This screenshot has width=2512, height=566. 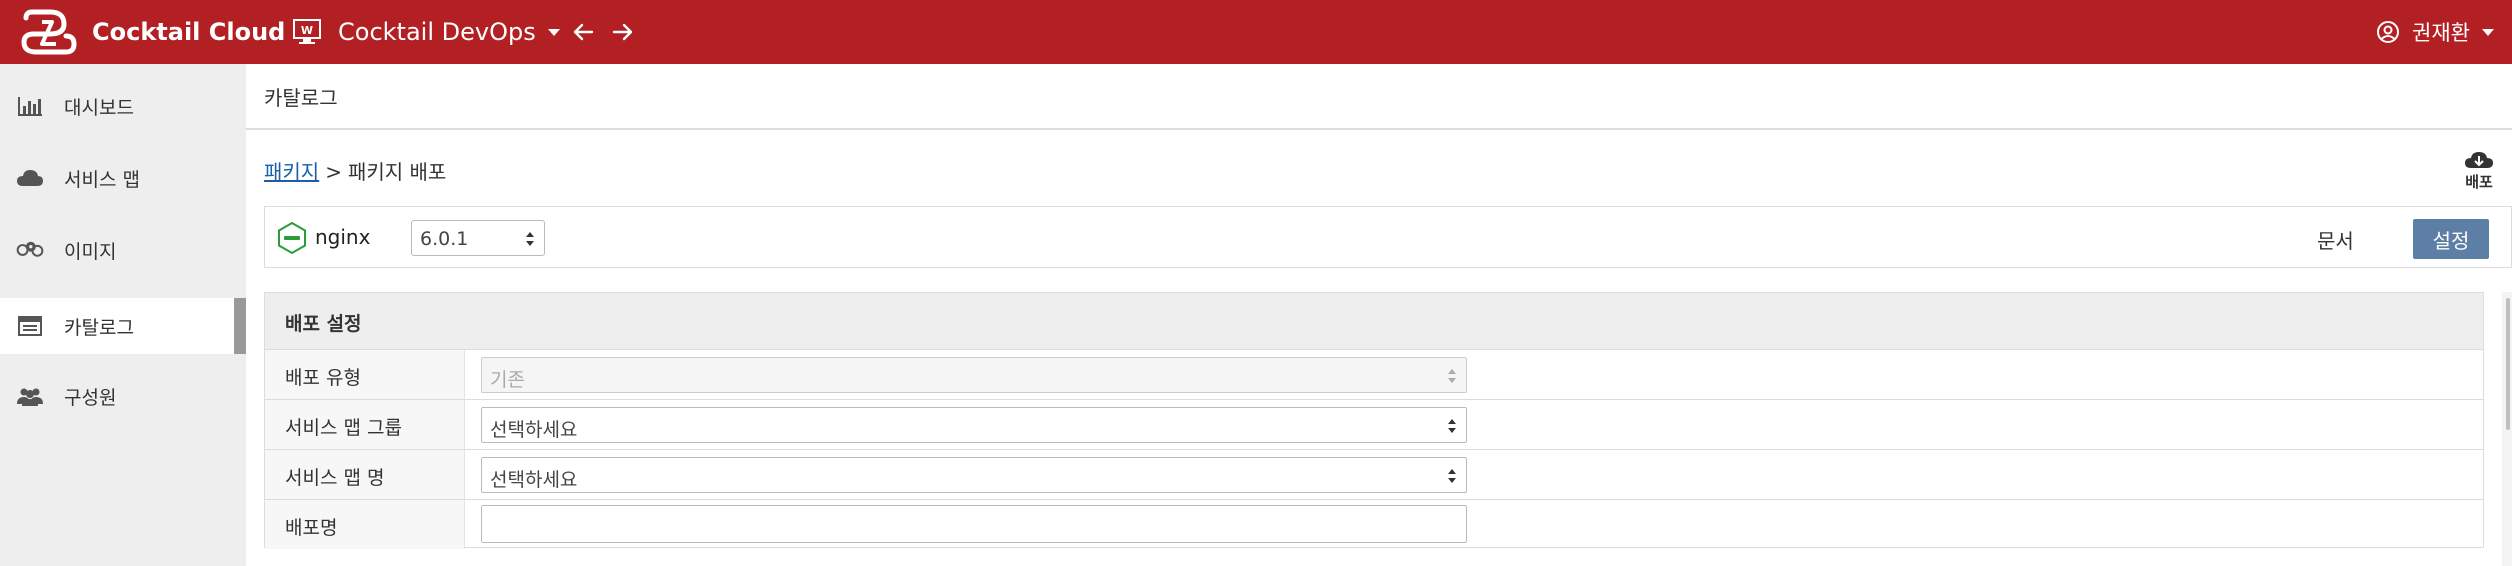 What do you see at coordinates (323, 324) in the screenshot?
I see `panel-title: 배포 설정` at bounding box center [323, 324].